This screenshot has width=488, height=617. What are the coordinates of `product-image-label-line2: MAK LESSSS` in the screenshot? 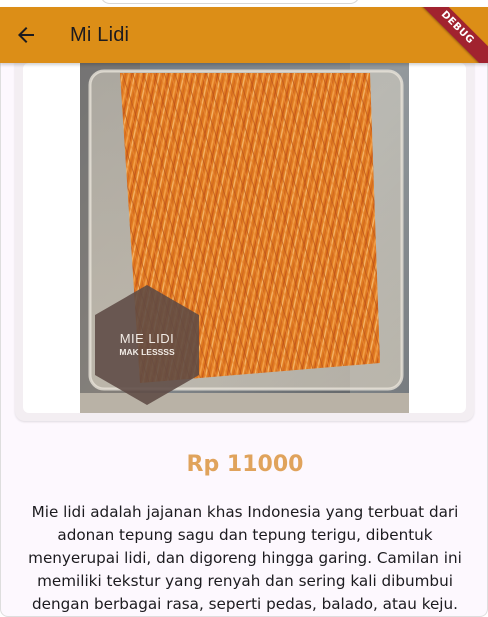 It's located at (147, 352).